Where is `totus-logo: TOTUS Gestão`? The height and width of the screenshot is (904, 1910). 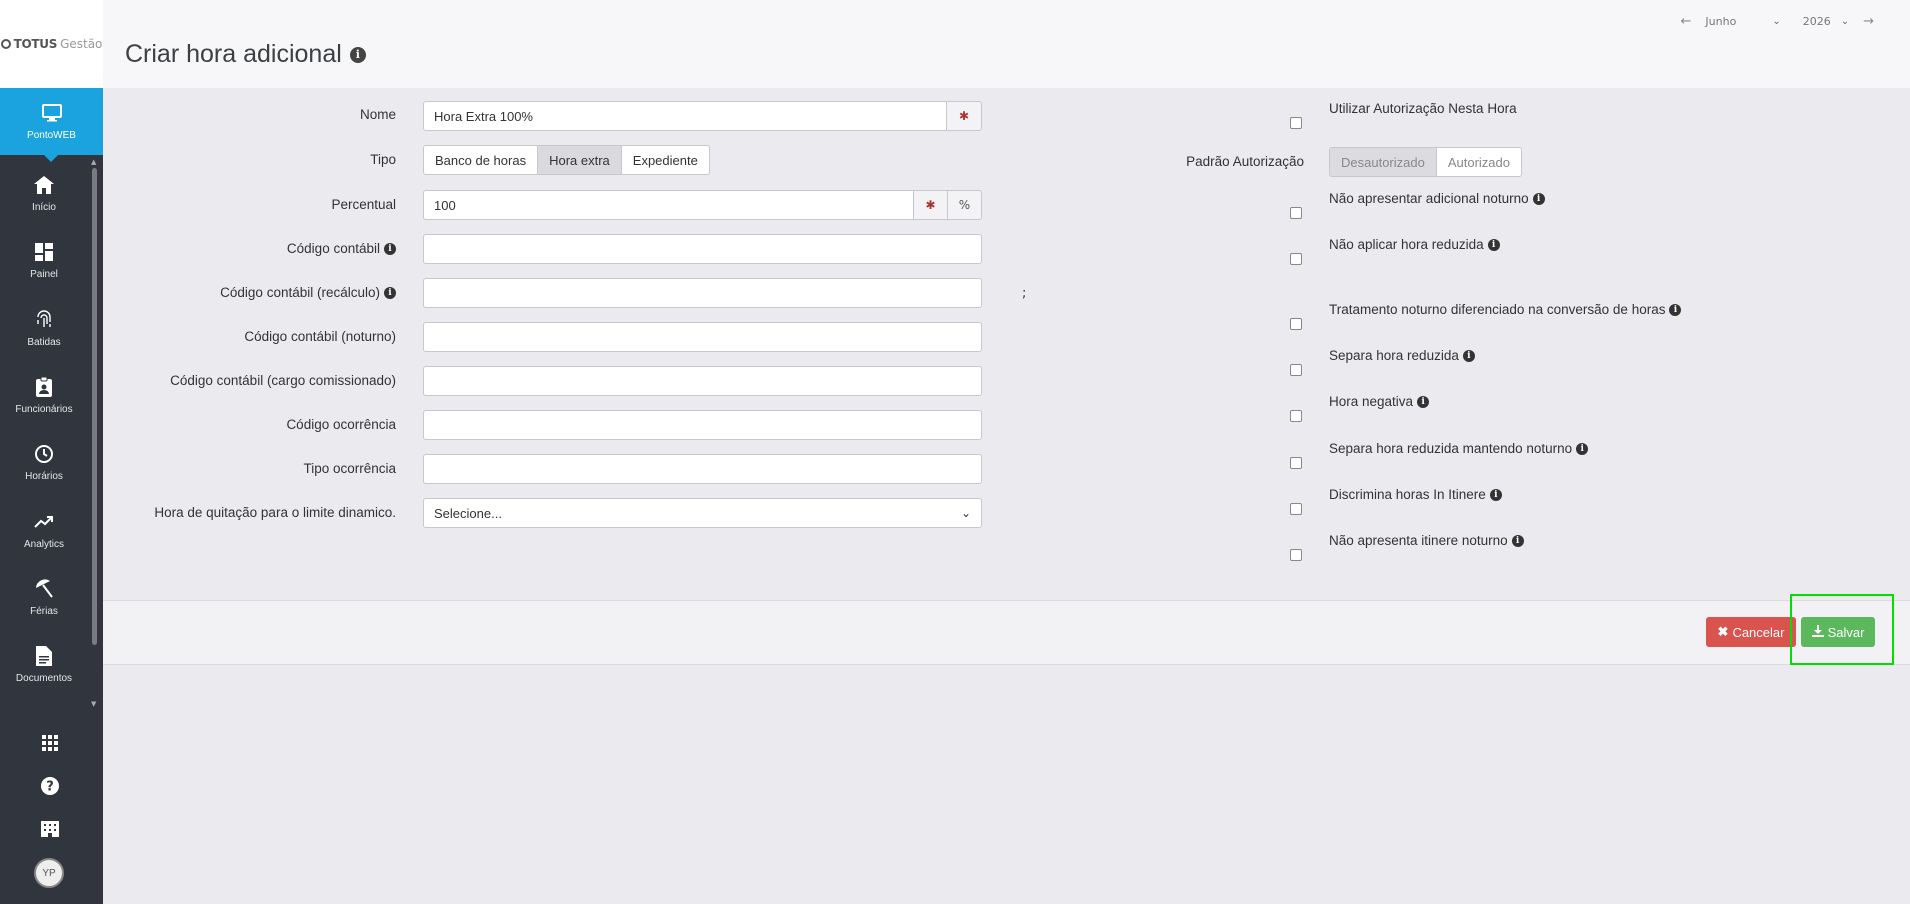
totus-logo: TOTUS Gestão is located at coordinates (51, 44).